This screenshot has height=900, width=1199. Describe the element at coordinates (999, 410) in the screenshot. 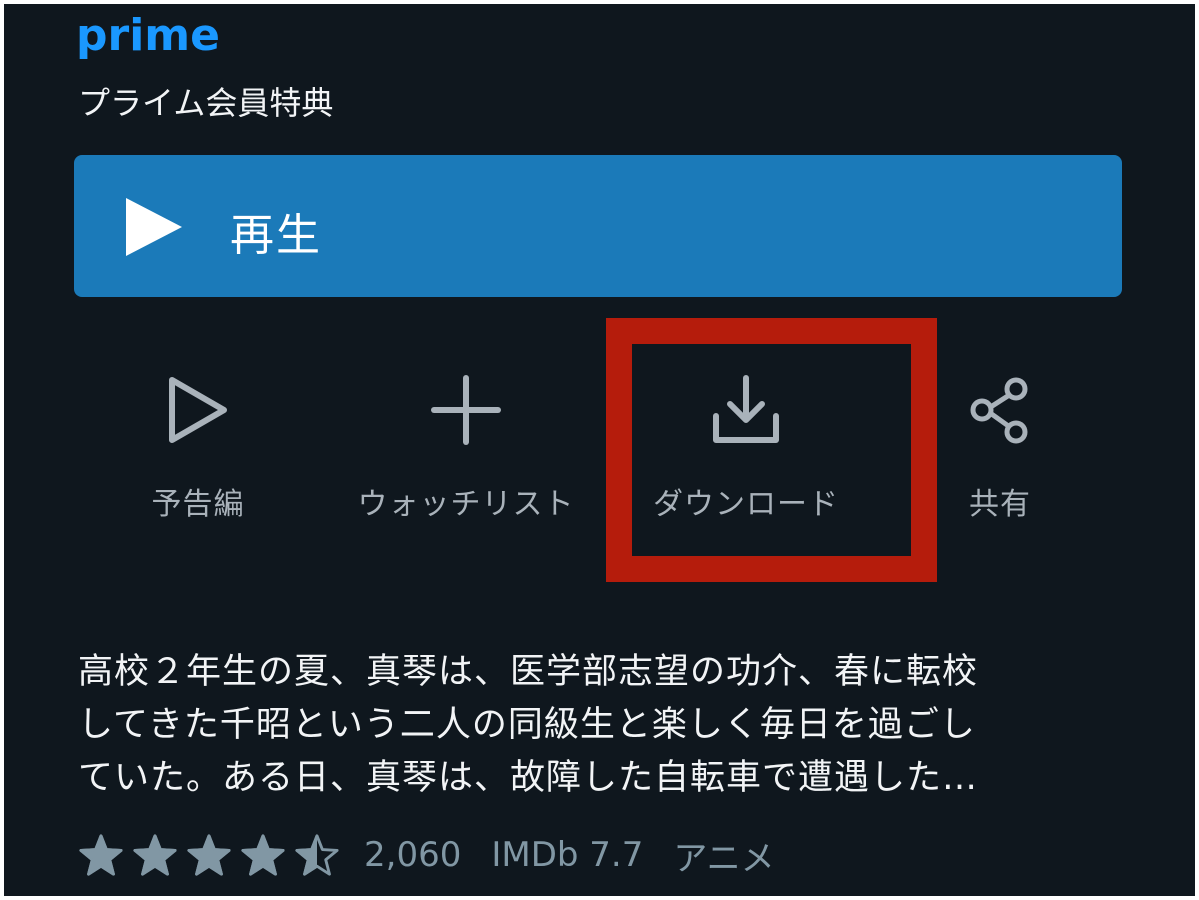

I see `share-icon` at that location.